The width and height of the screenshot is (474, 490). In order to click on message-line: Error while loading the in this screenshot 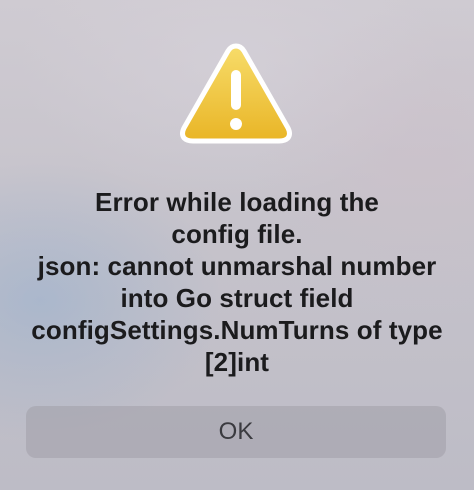, I will do `click(237, 202)`.